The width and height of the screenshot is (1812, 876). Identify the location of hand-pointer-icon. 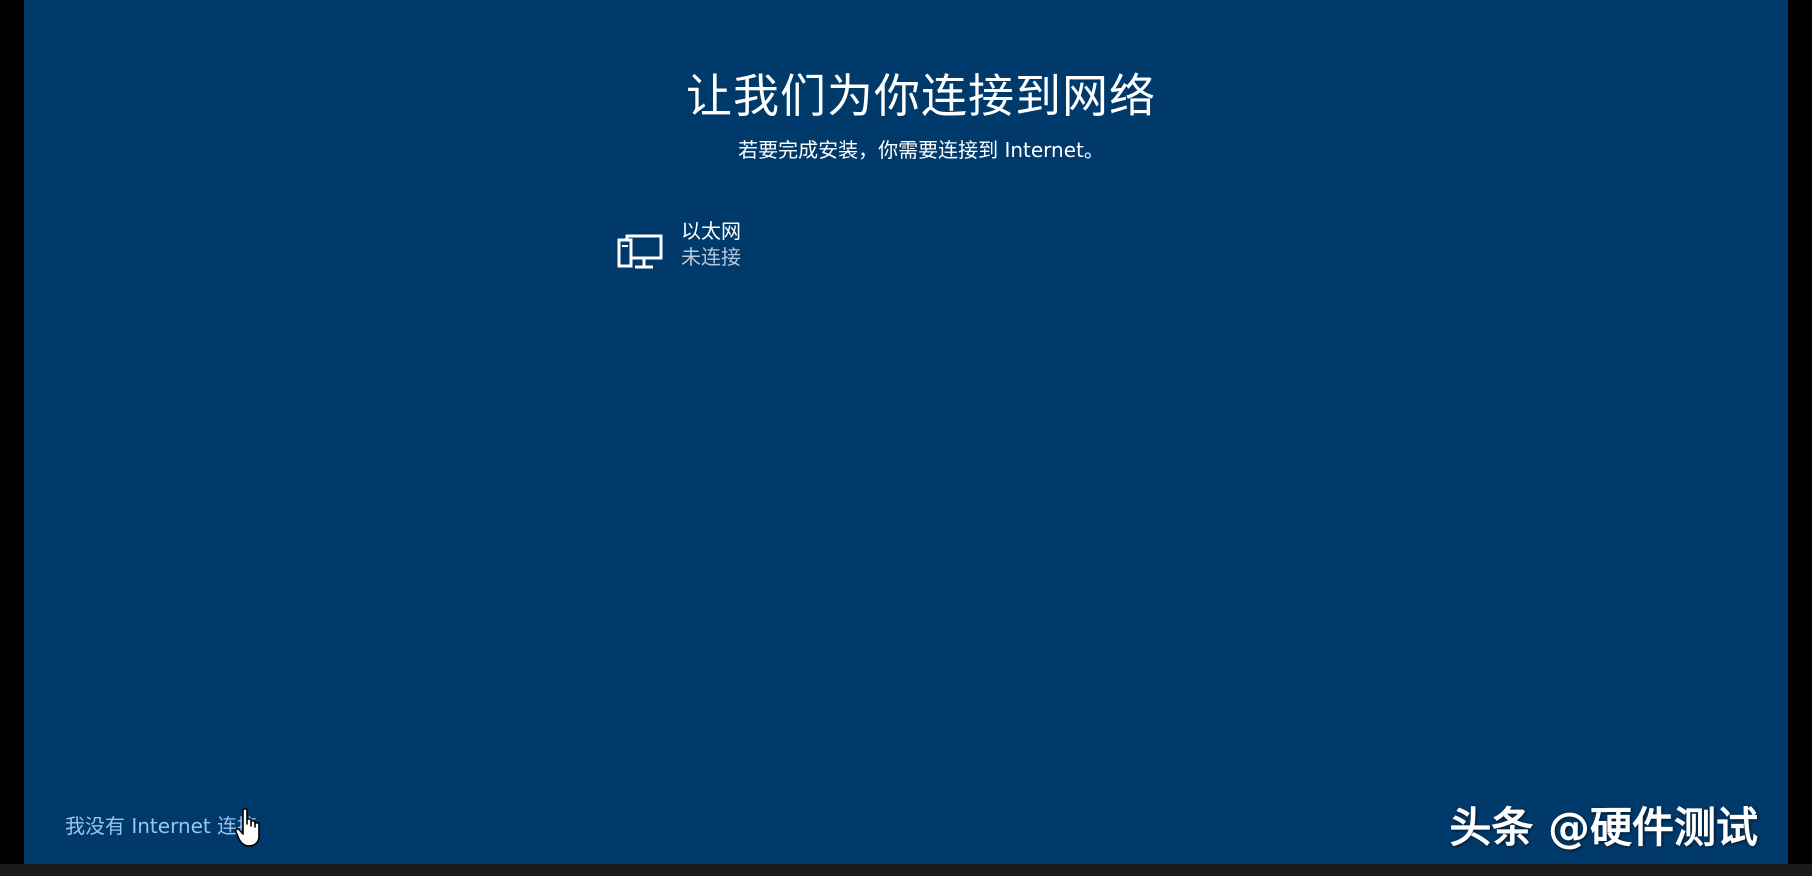
(247, 827).